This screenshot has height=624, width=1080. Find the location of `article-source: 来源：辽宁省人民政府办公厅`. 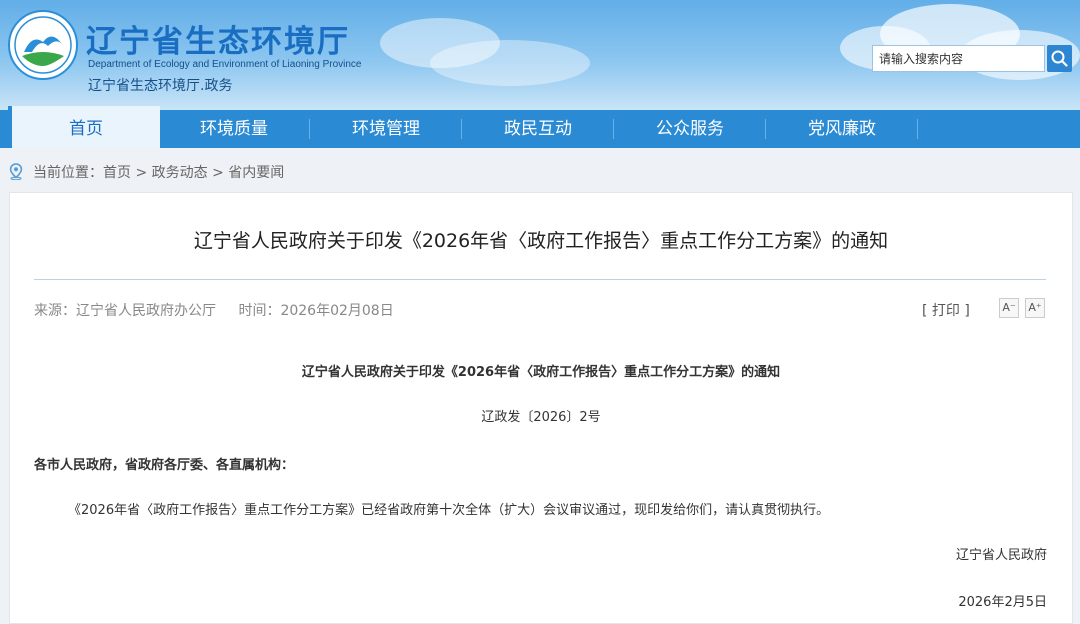

article-source: 来源：辽宁省人民政府办公厅 is located at coordinates (125, 311).